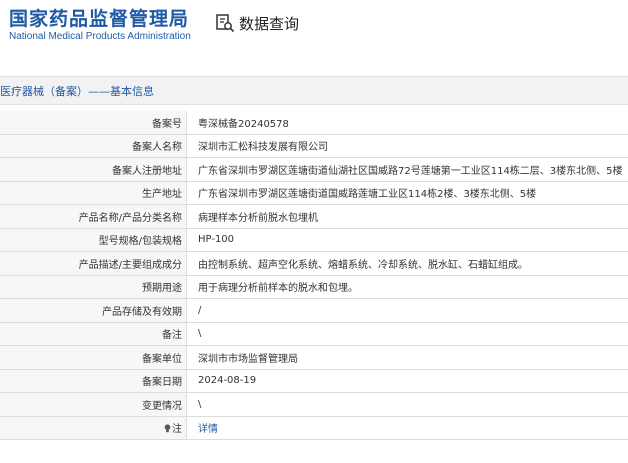  Describe the element at coordinates (407, 193) in the screenshot. I see `row-value: 广东省深圳市罗湖区莲塘街道国威路莲塘工业区114栋2楼、3楼东北侧、5楼` at that location.